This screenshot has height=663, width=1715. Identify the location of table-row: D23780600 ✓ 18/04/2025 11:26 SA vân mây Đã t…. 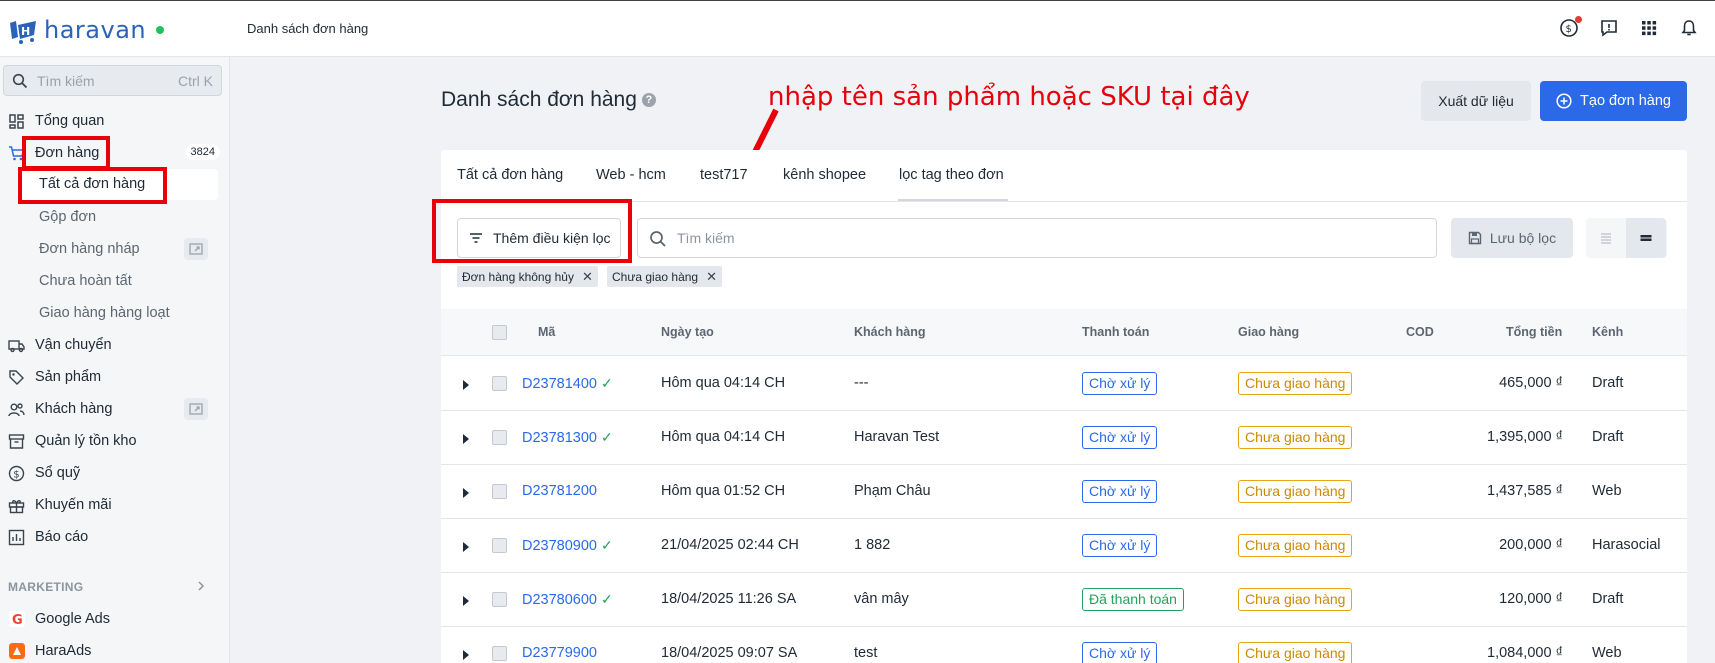
(1064, 600).